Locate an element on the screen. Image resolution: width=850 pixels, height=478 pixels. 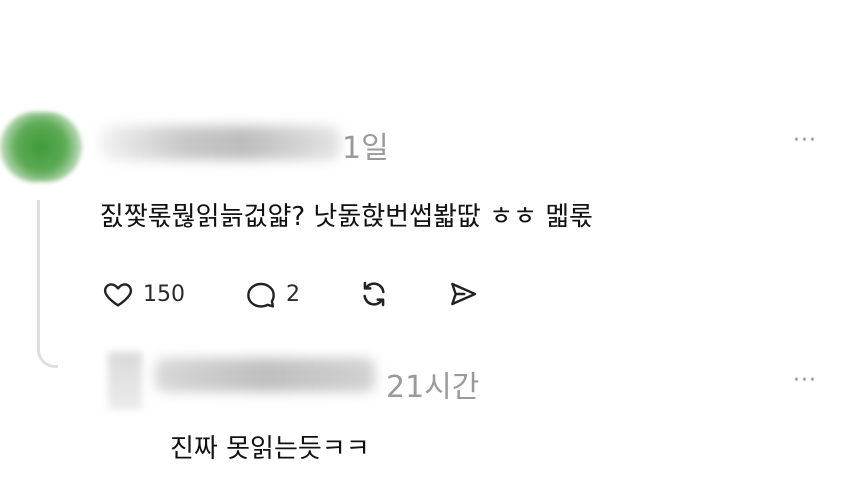
reply-count: 2 is located at coordinates (293, 294).